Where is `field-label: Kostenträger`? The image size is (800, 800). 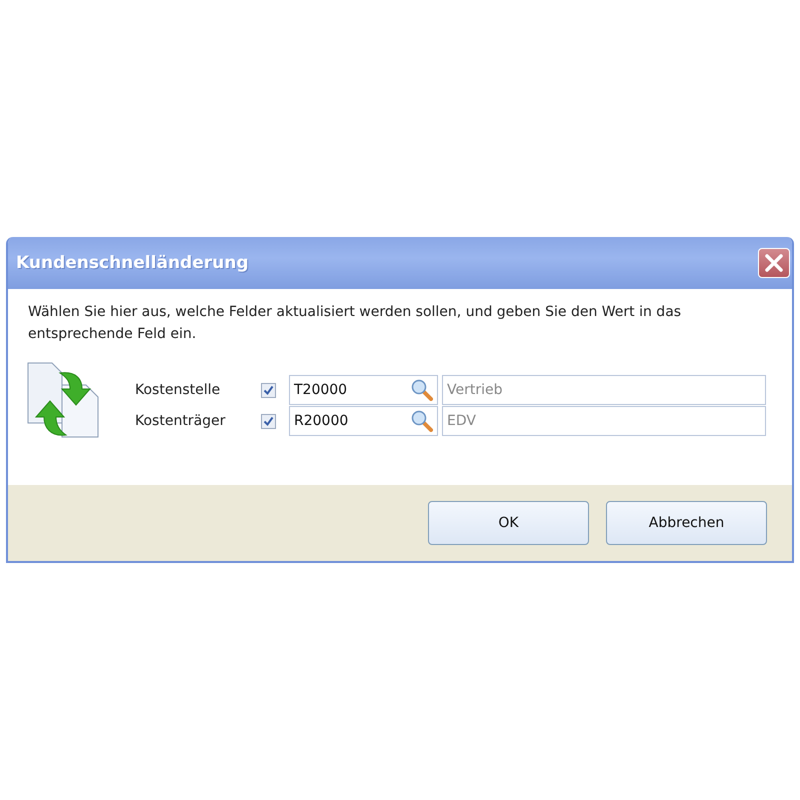 field-label: Kostenträger is located at coordinates (180, 421).